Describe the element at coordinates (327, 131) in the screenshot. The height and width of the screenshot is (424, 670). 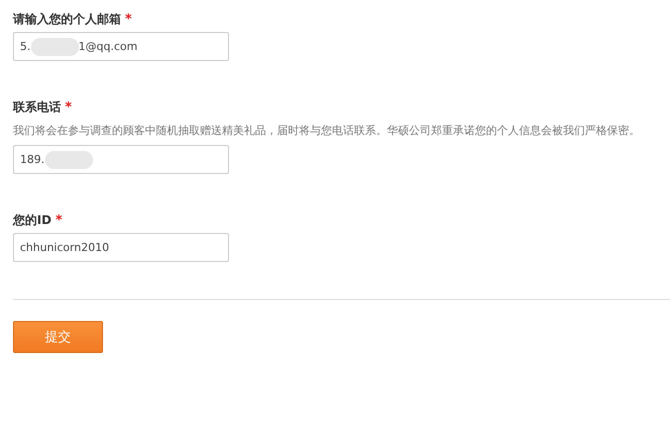
I see `hint-text: 我们将会在参与调查的顾客中随机抽取赠送精美礼品，届时将与您电话联系。华硕公司郑重承诺您的个人信息会被我们严格保密。` at that location.